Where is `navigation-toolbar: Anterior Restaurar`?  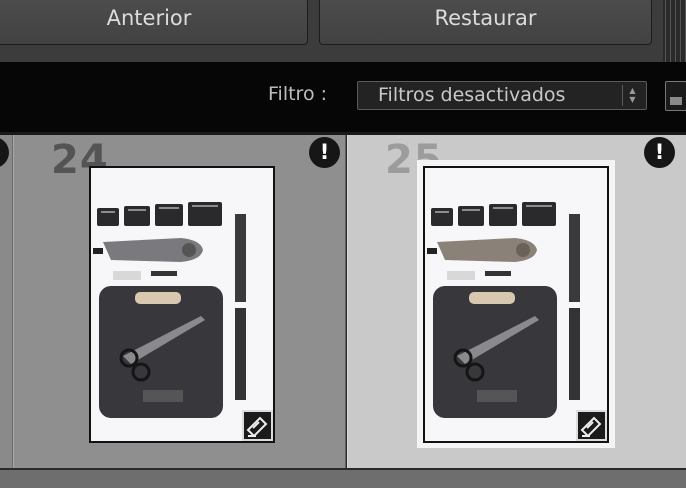 navigation-toolbar: Anterior Restaurar is located at coordinates (343, 31).